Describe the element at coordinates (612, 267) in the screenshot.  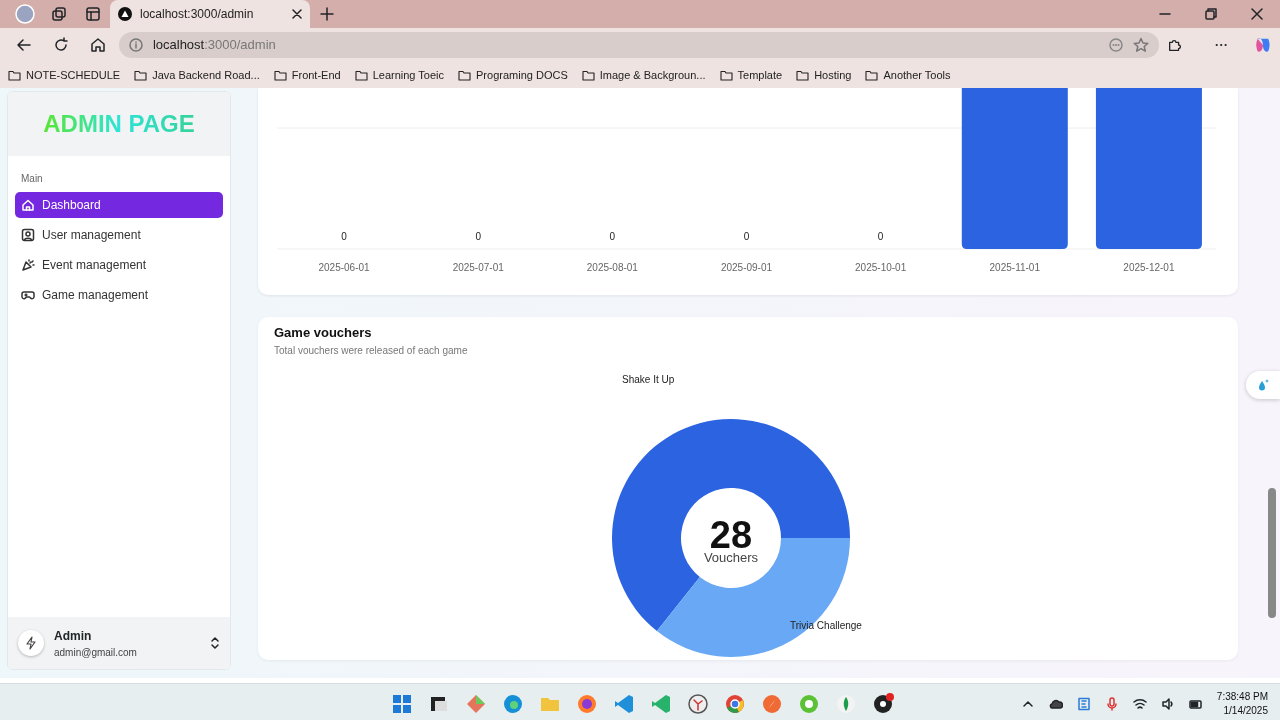
I see `axis-label: 2025-08-01` at that location.